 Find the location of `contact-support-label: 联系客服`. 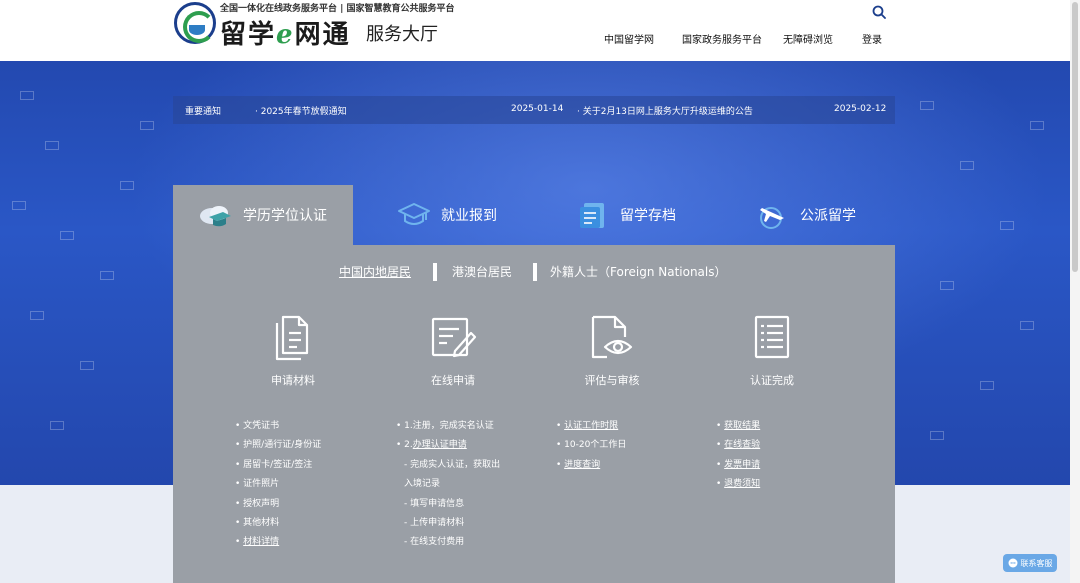

contact-support-label: 联系客服 is located at coordinates (1036, 563).